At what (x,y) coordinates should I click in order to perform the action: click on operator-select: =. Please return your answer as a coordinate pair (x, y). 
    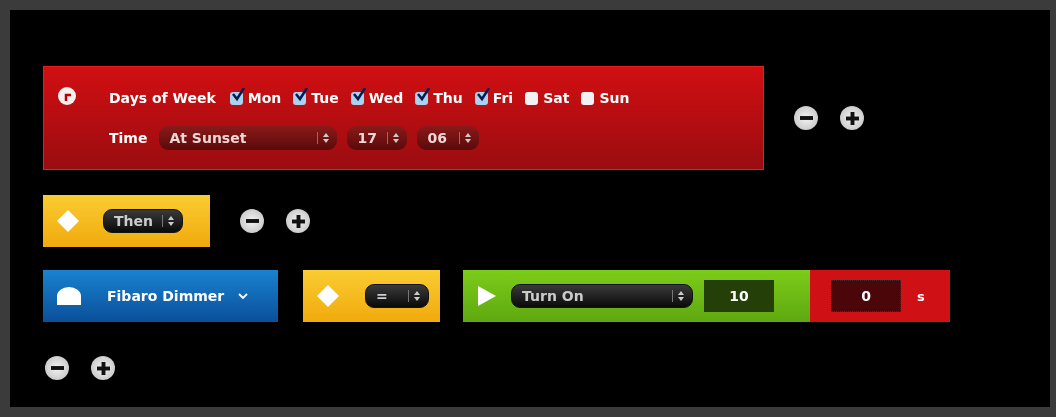
    Looking at the image, I should click on (397, 296).